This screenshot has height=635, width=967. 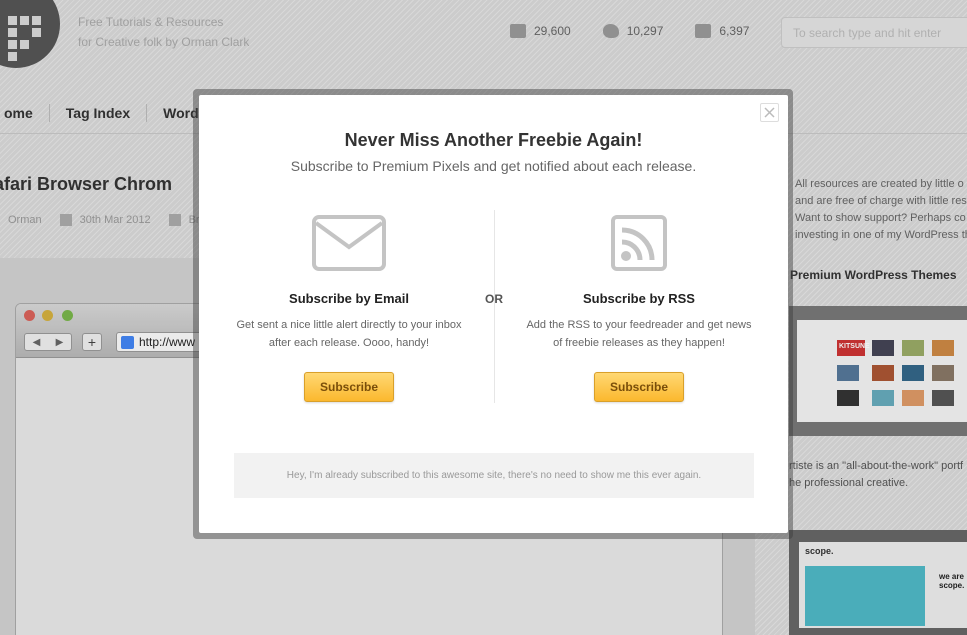 What do you see at coordinates (639, 387) in the screenshot?
I see `subscribe-rss-button: Subscribe` at bounding box center [639, 387].